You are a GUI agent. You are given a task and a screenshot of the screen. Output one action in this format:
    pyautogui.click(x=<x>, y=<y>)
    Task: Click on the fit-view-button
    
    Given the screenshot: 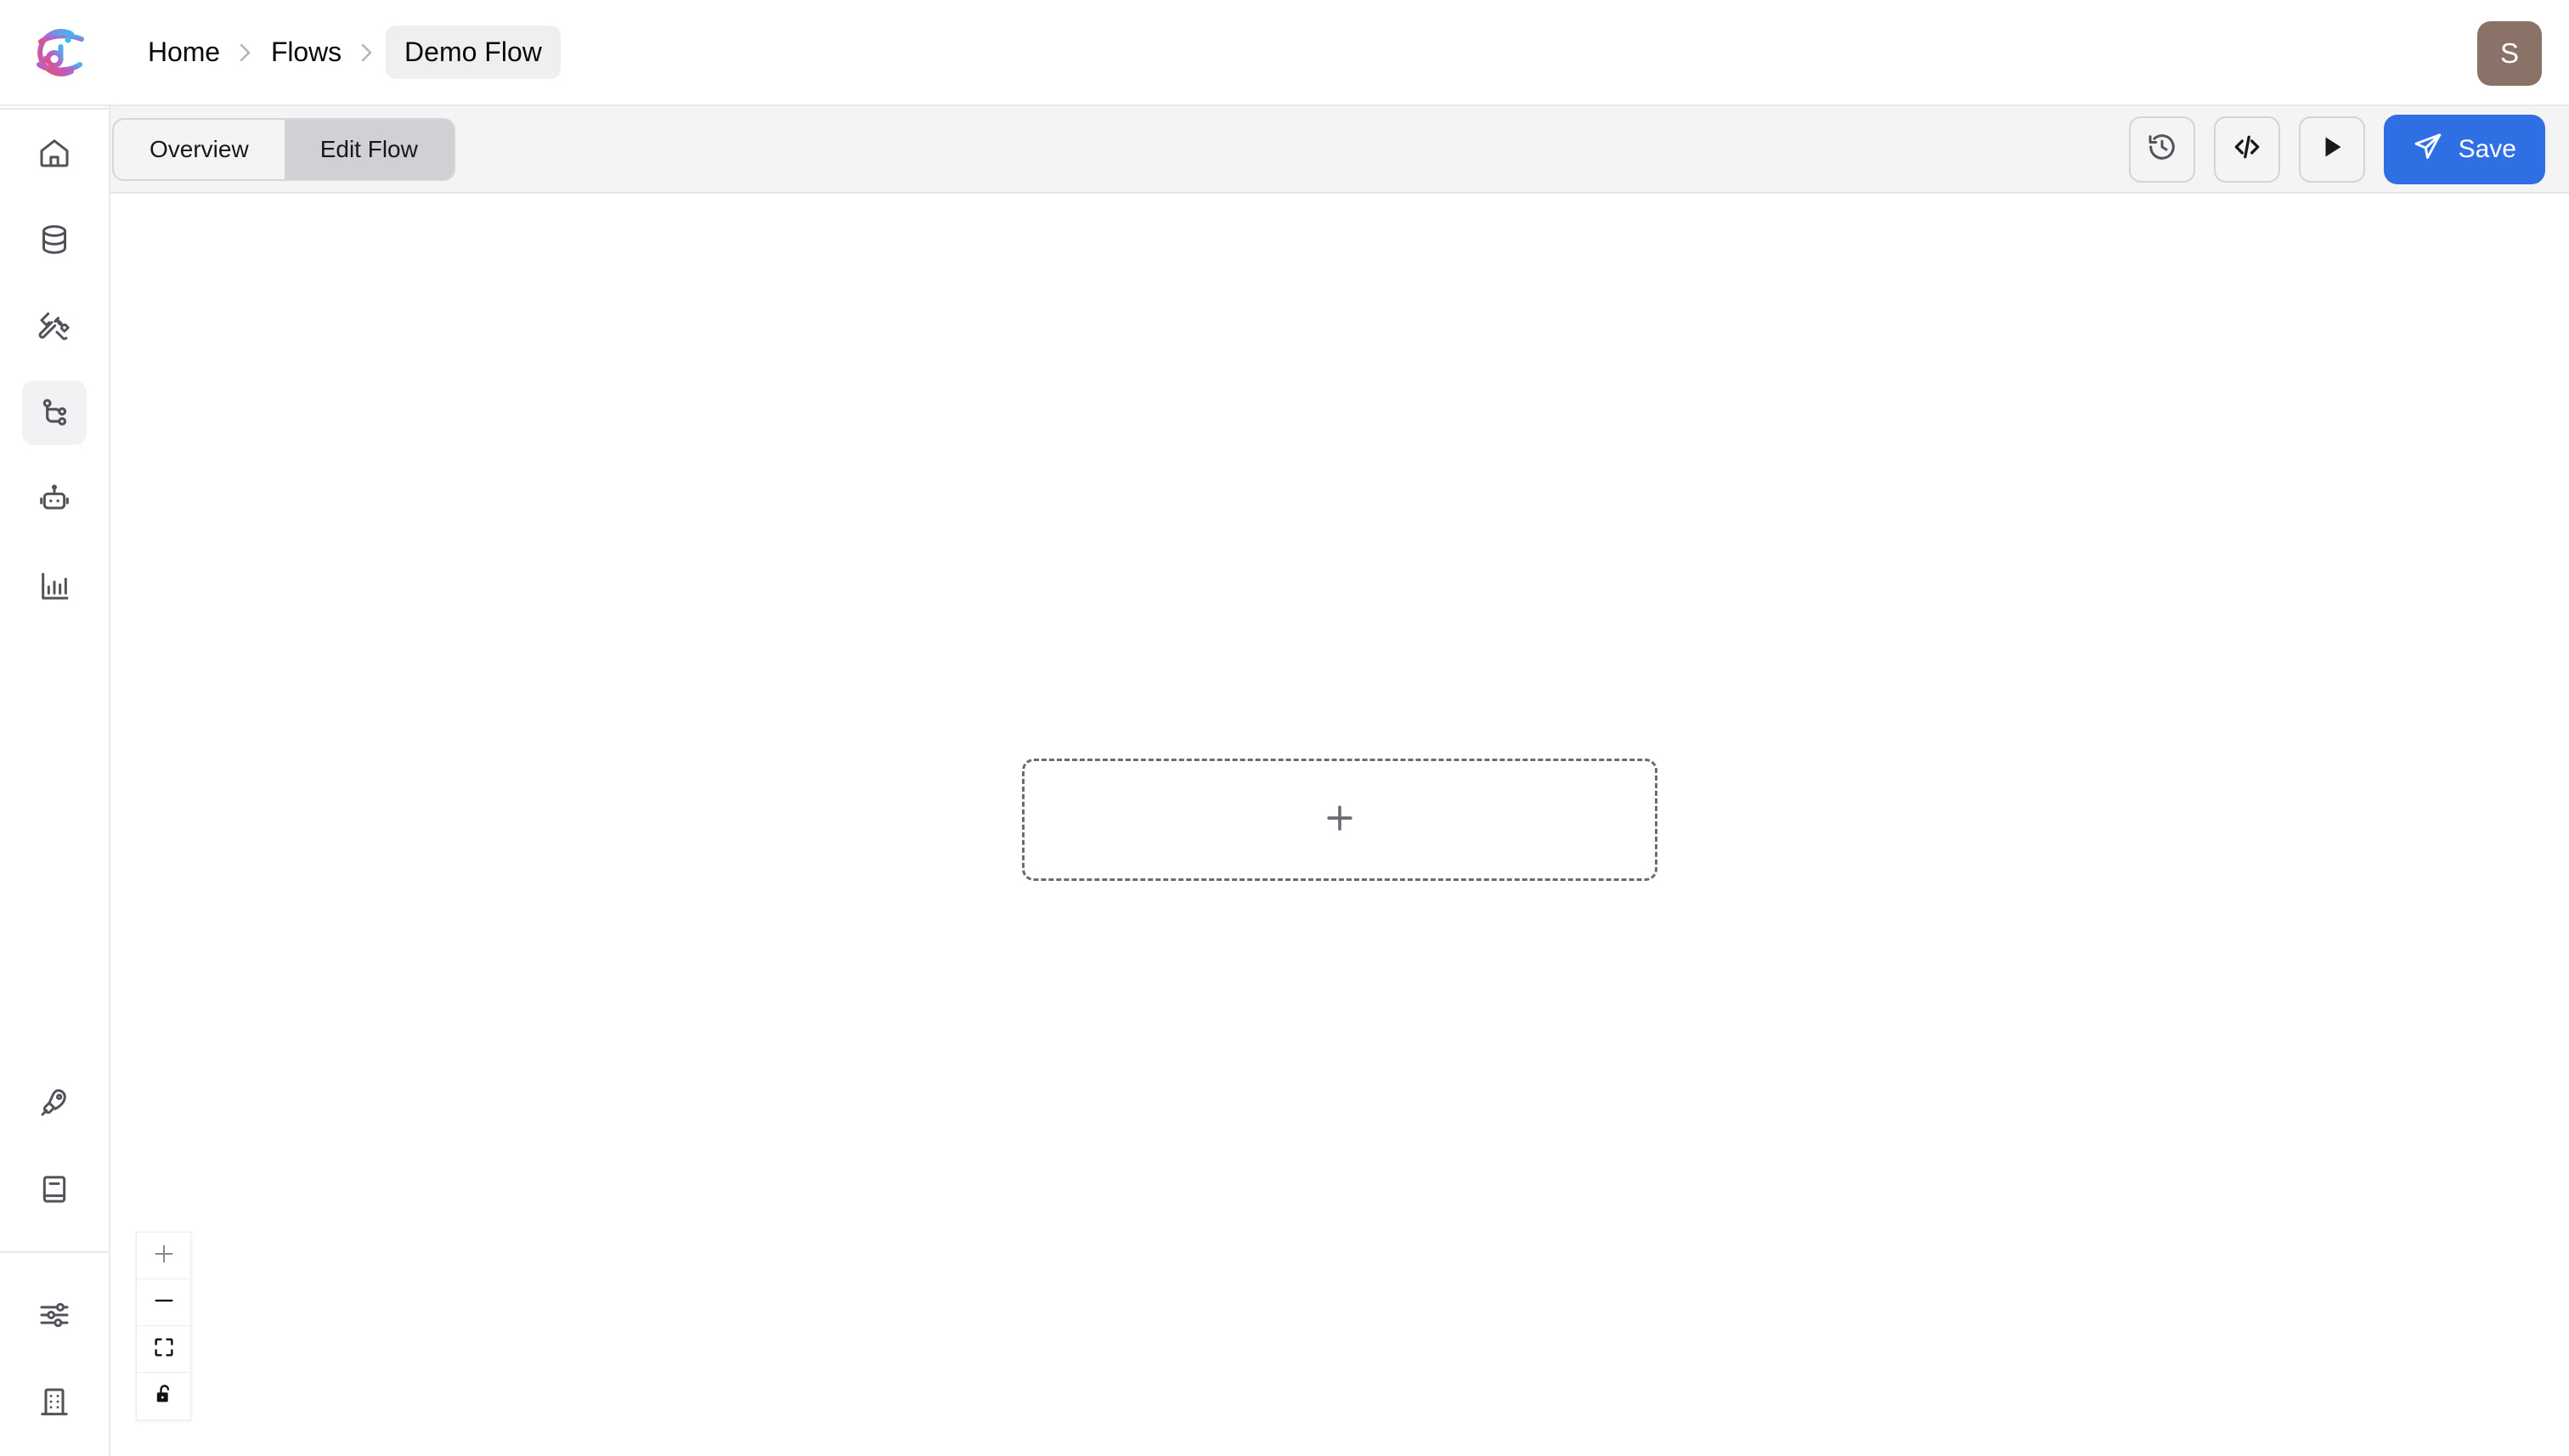 What is the action you would take?
    pyautogui.click(x=163, y=1349)
    